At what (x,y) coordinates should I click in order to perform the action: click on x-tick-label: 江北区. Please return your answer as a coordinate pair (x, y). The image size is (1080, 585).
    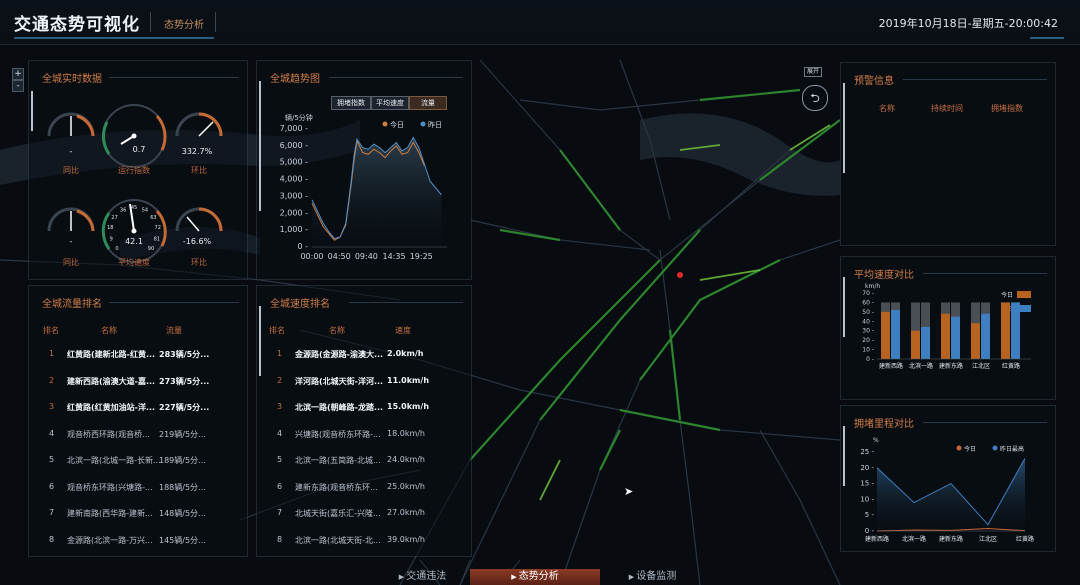
    Looking at the image, I should click on (988, 539).